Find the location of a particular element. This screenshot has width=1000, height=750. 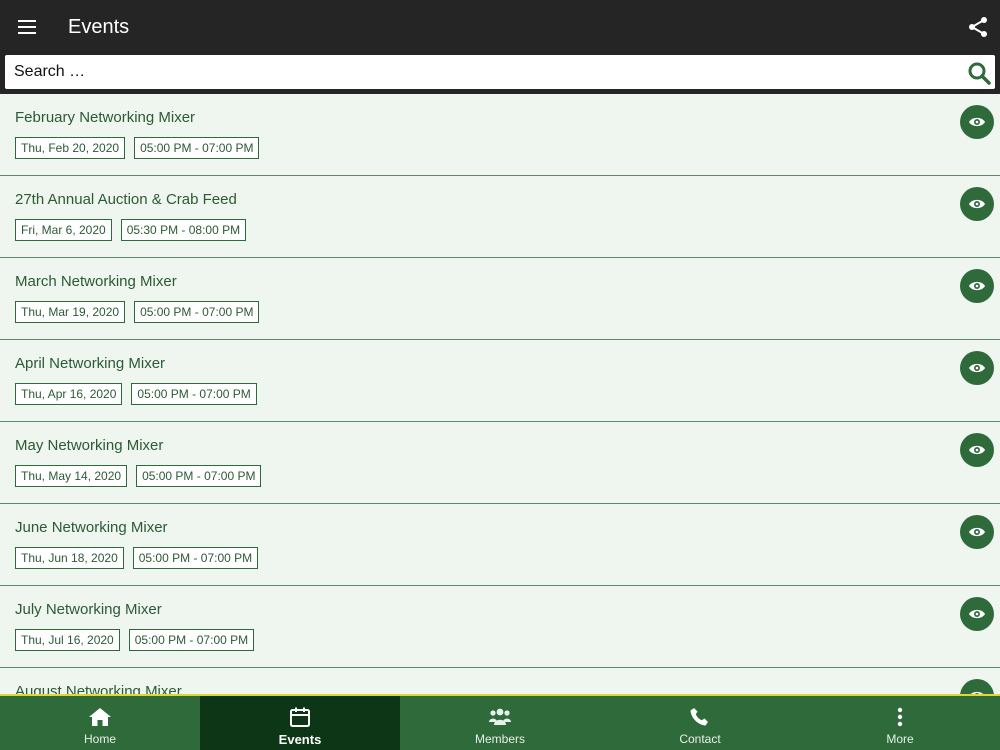

event-title: February Networking Mixer is located at coordinates (105, 117).